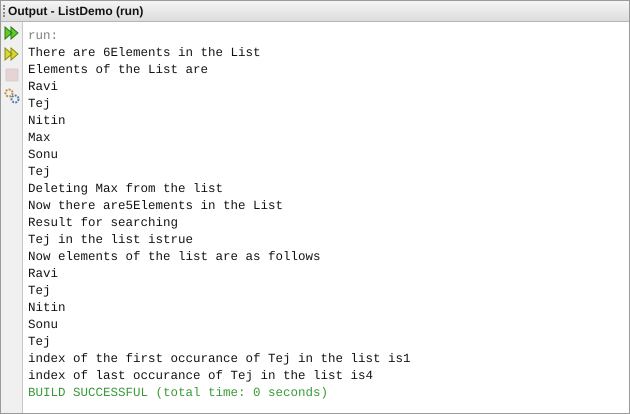  I want to click on output-line: Now elements of the list are as follows, so click(175, 257).